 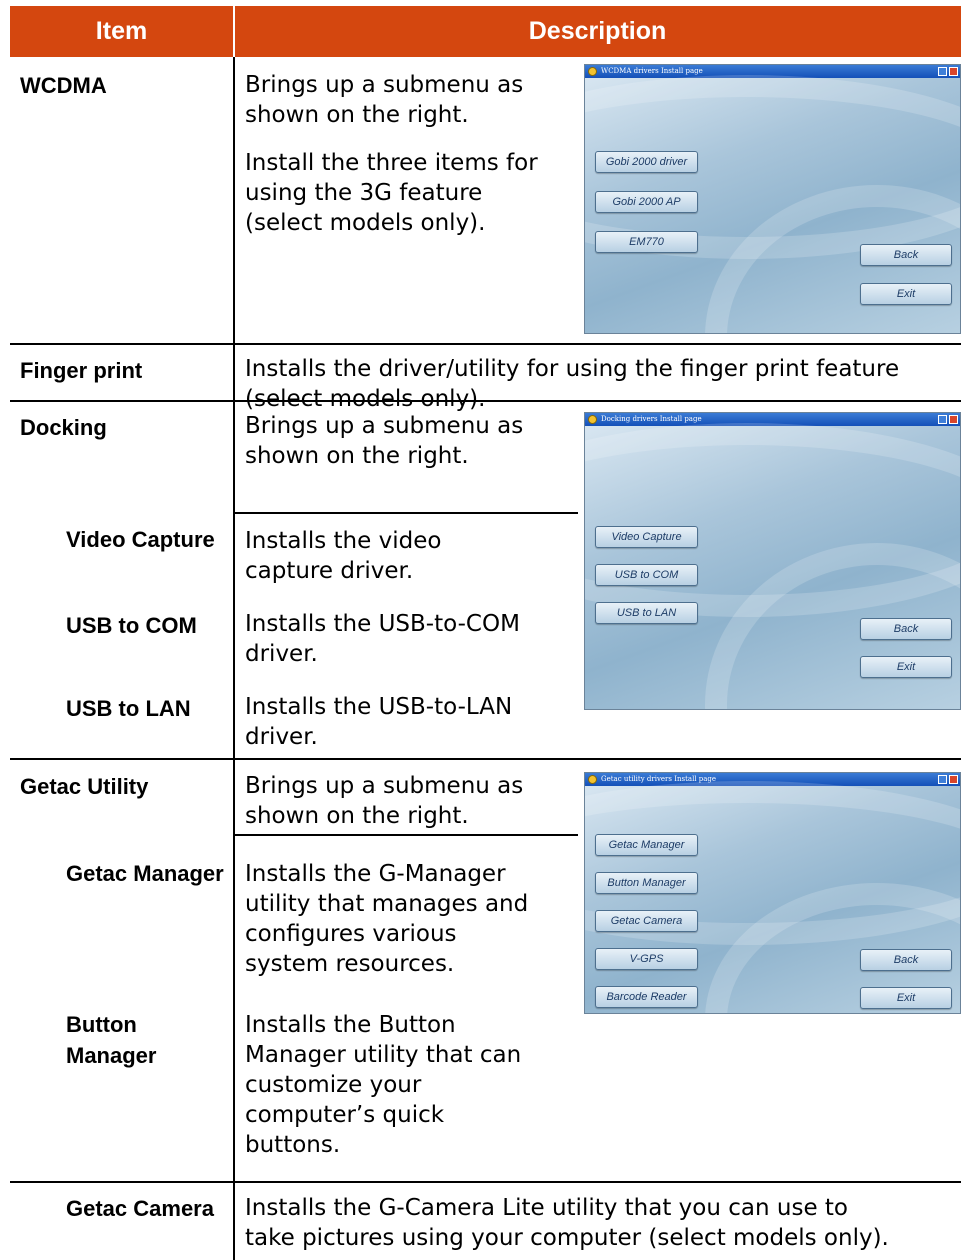 What do you see at coordinates (646, 202) in the screenshot?
I see `gobi-2000-ap-button: Gobi 2000 AP` at bounding box center [646, 202].